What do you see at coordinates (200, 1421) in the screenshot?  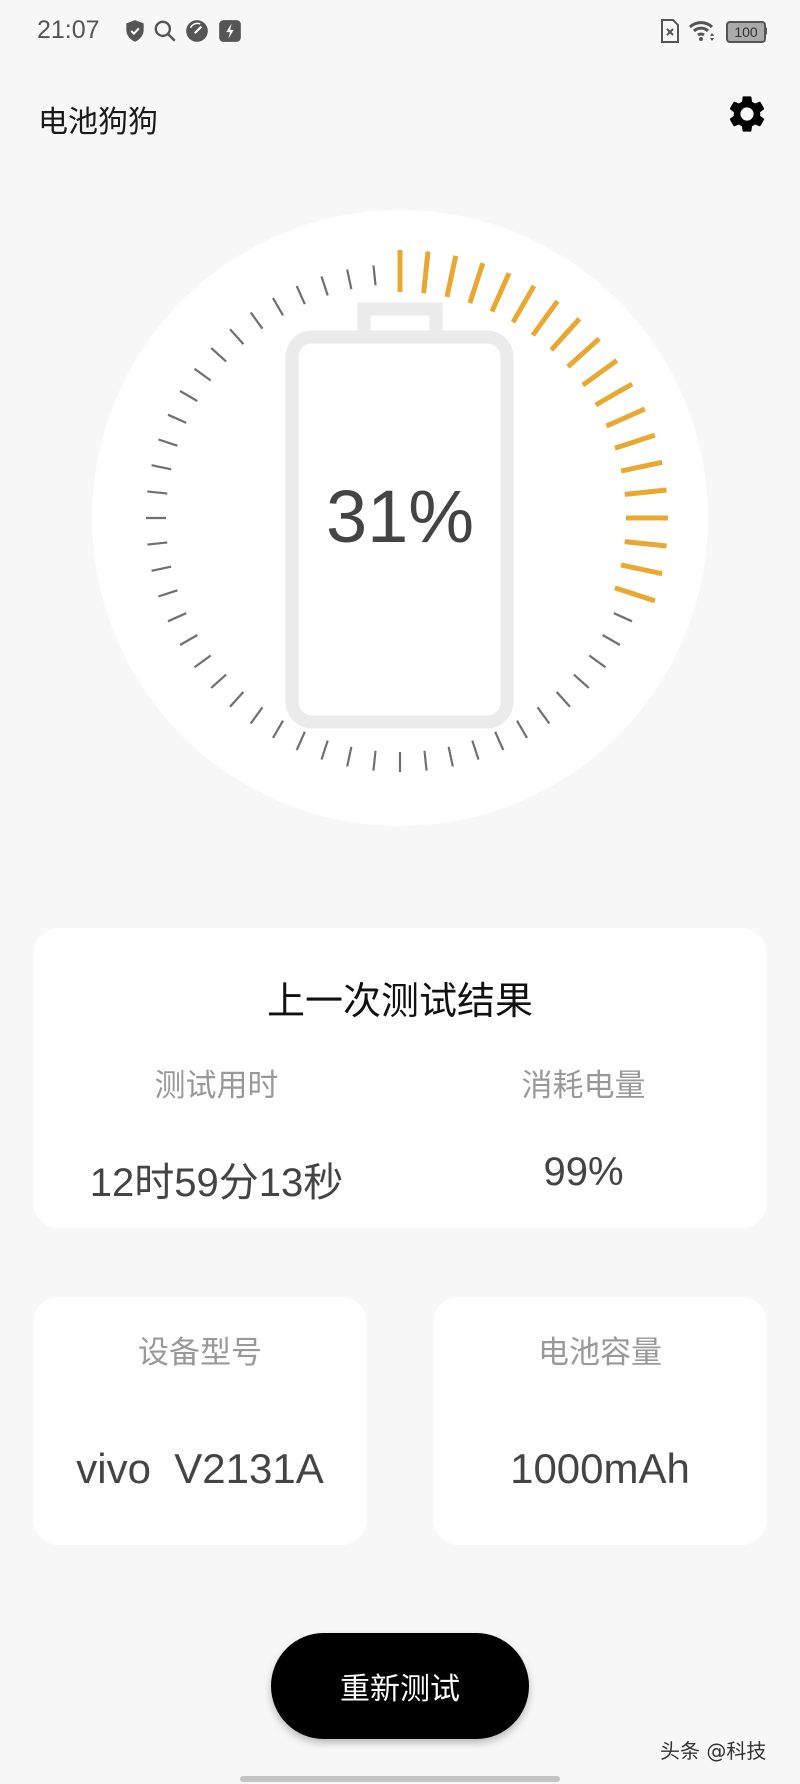 I see `device-model-card: 设备型号 vivo V2131A` at bounding box center [200, 1421].